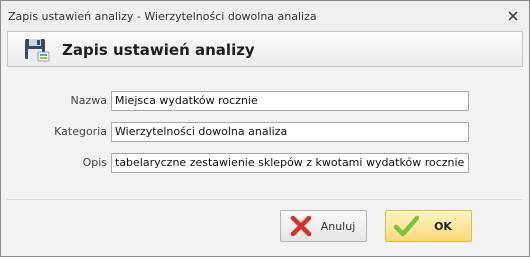 The image size is (530, 257). What do you see at coordinates (338, 226) in the screenshot?
I see `cancel-button-label: Anuluj` at bounding box center [338, 226].